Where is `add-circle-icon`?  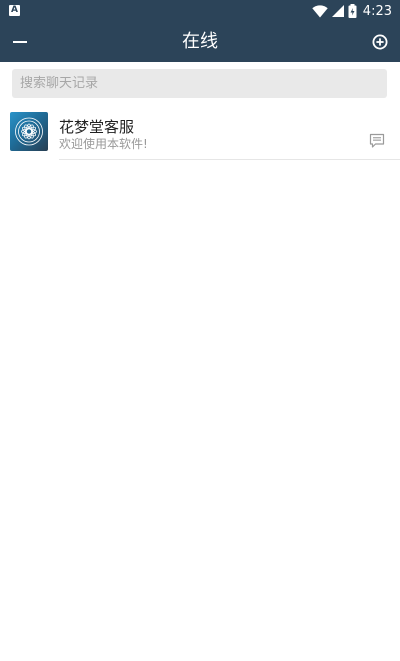
add-circle-icon is located at coordinates (380, 42).